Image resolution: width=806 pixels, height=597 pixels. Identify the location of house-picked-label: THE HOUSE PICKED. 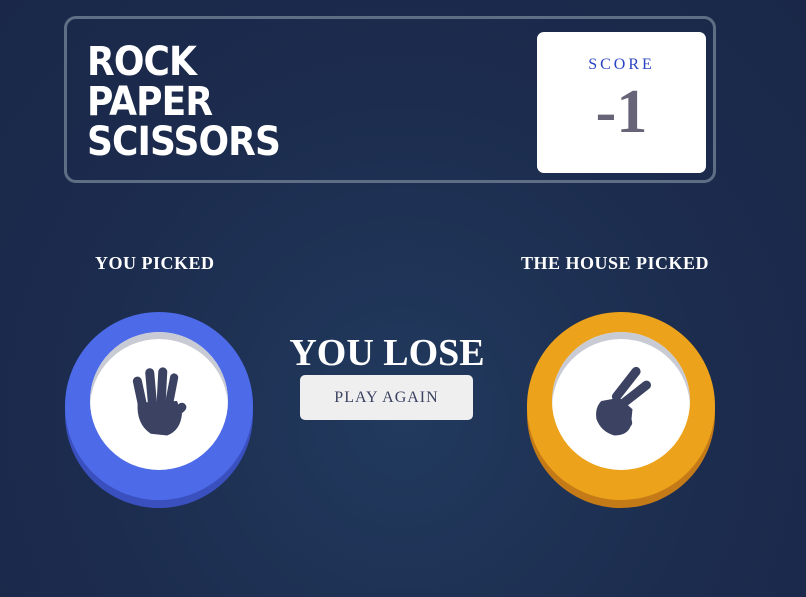
(615, 263).